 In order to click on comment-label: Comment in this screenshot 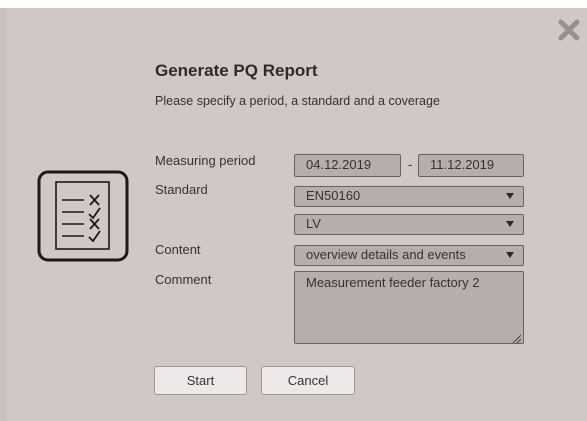, I will do `click(183, 279)`.